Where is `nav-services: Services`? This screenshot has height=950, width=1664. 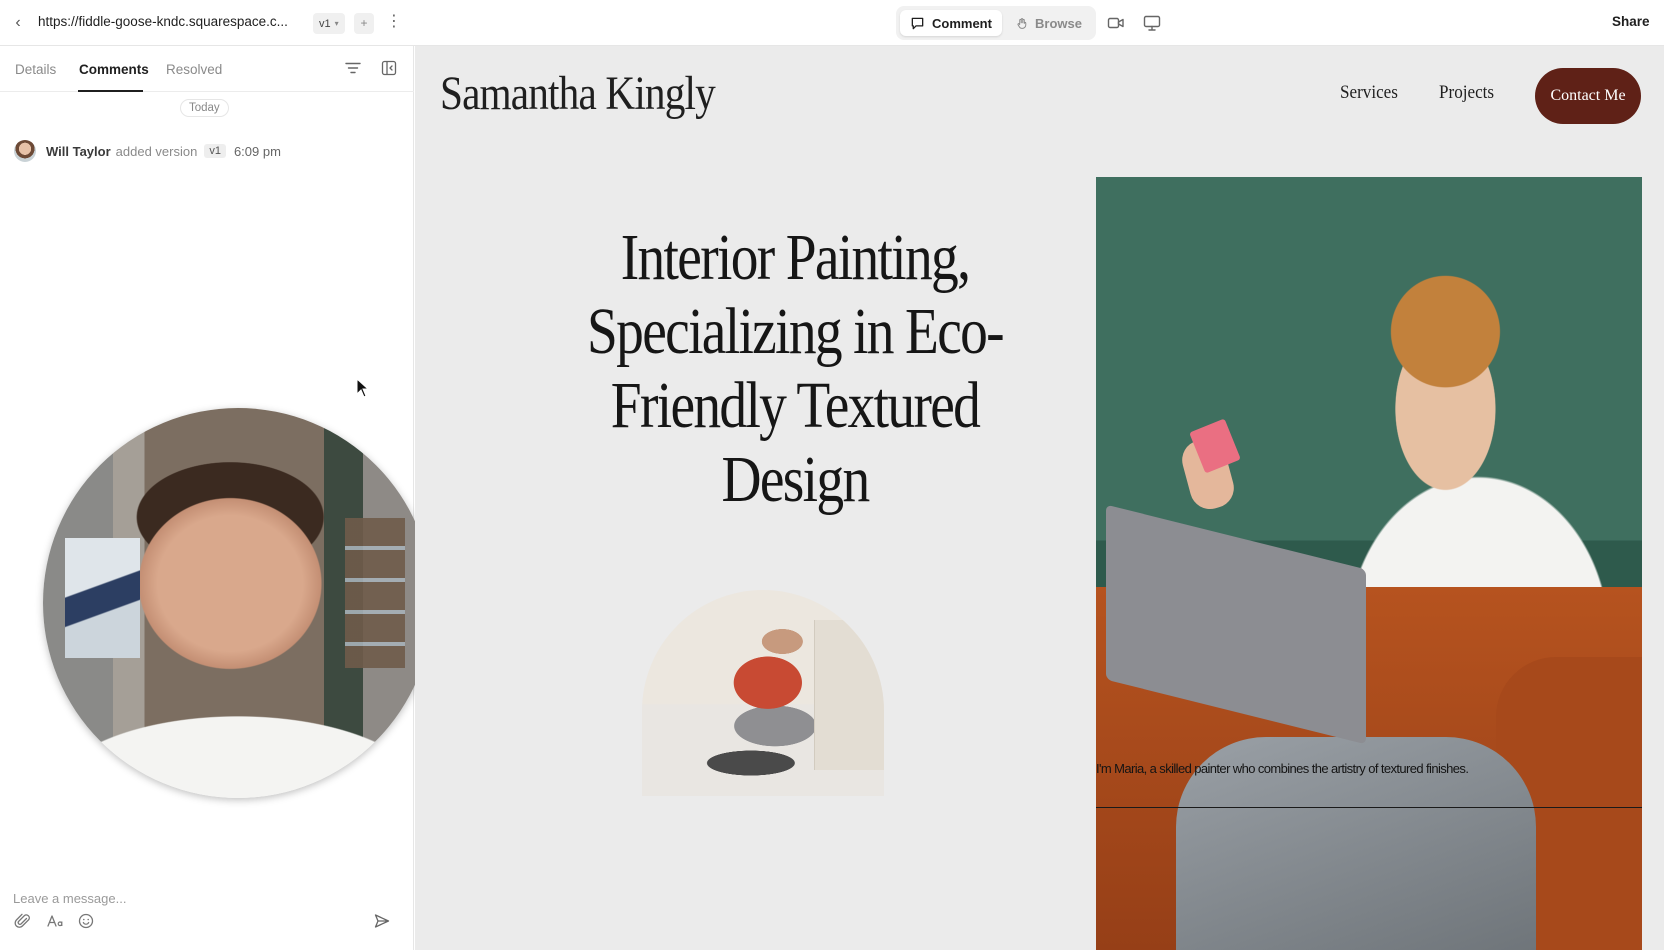
nav-services: Services is located at coordinates (1369, 93).